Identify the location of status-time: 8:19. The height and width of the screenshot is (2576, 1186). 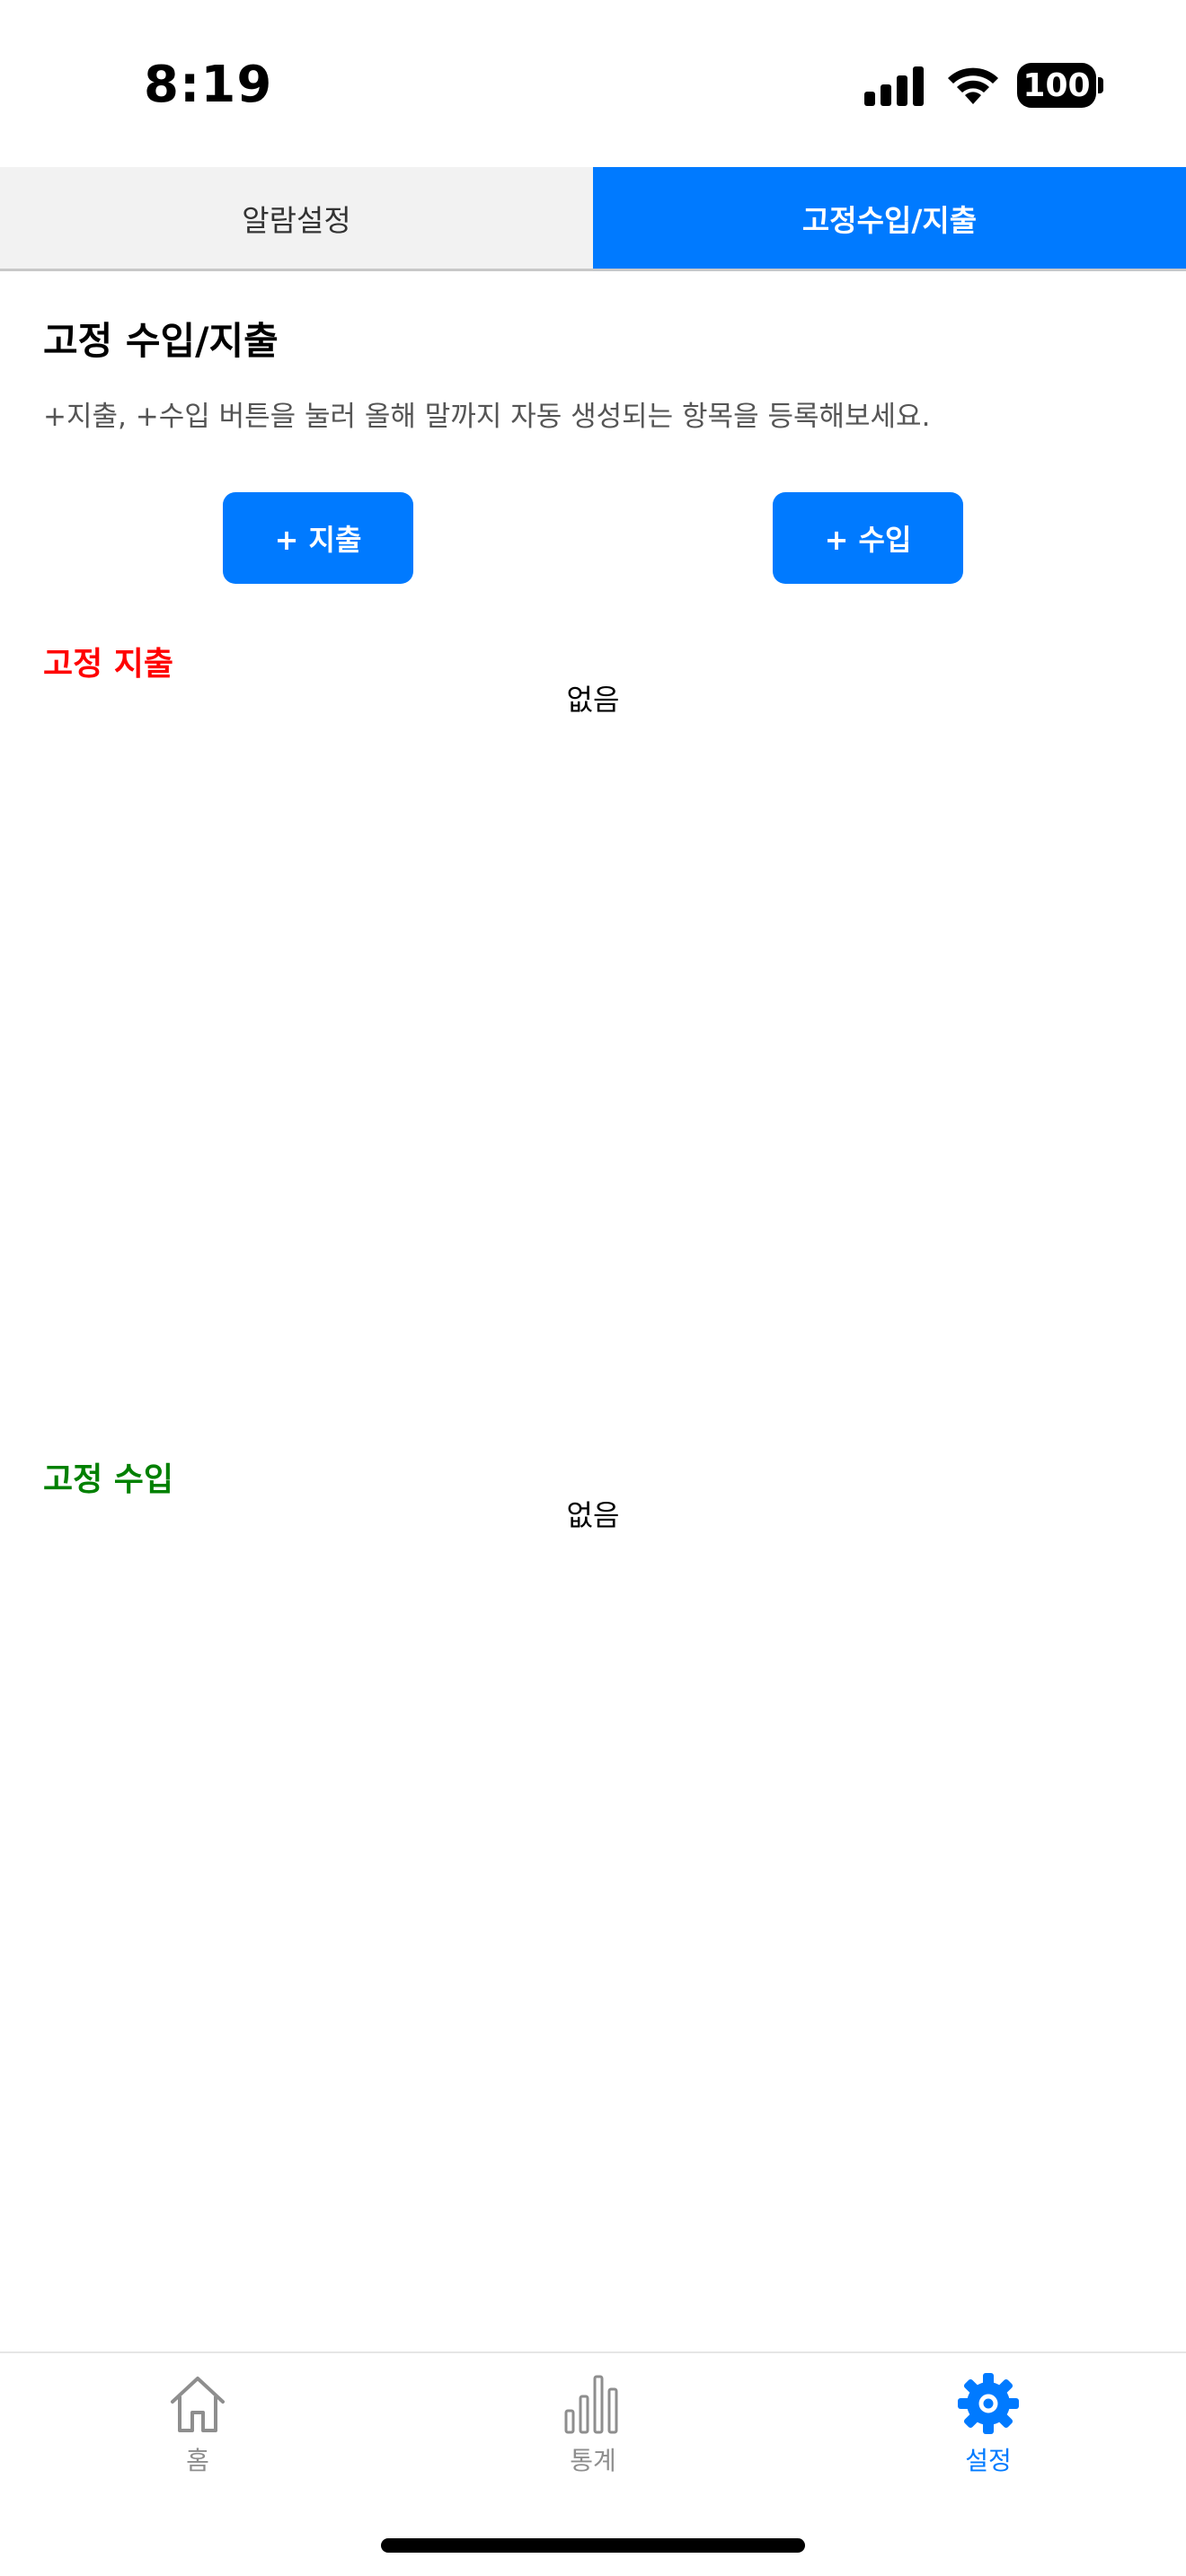
(208, 85).